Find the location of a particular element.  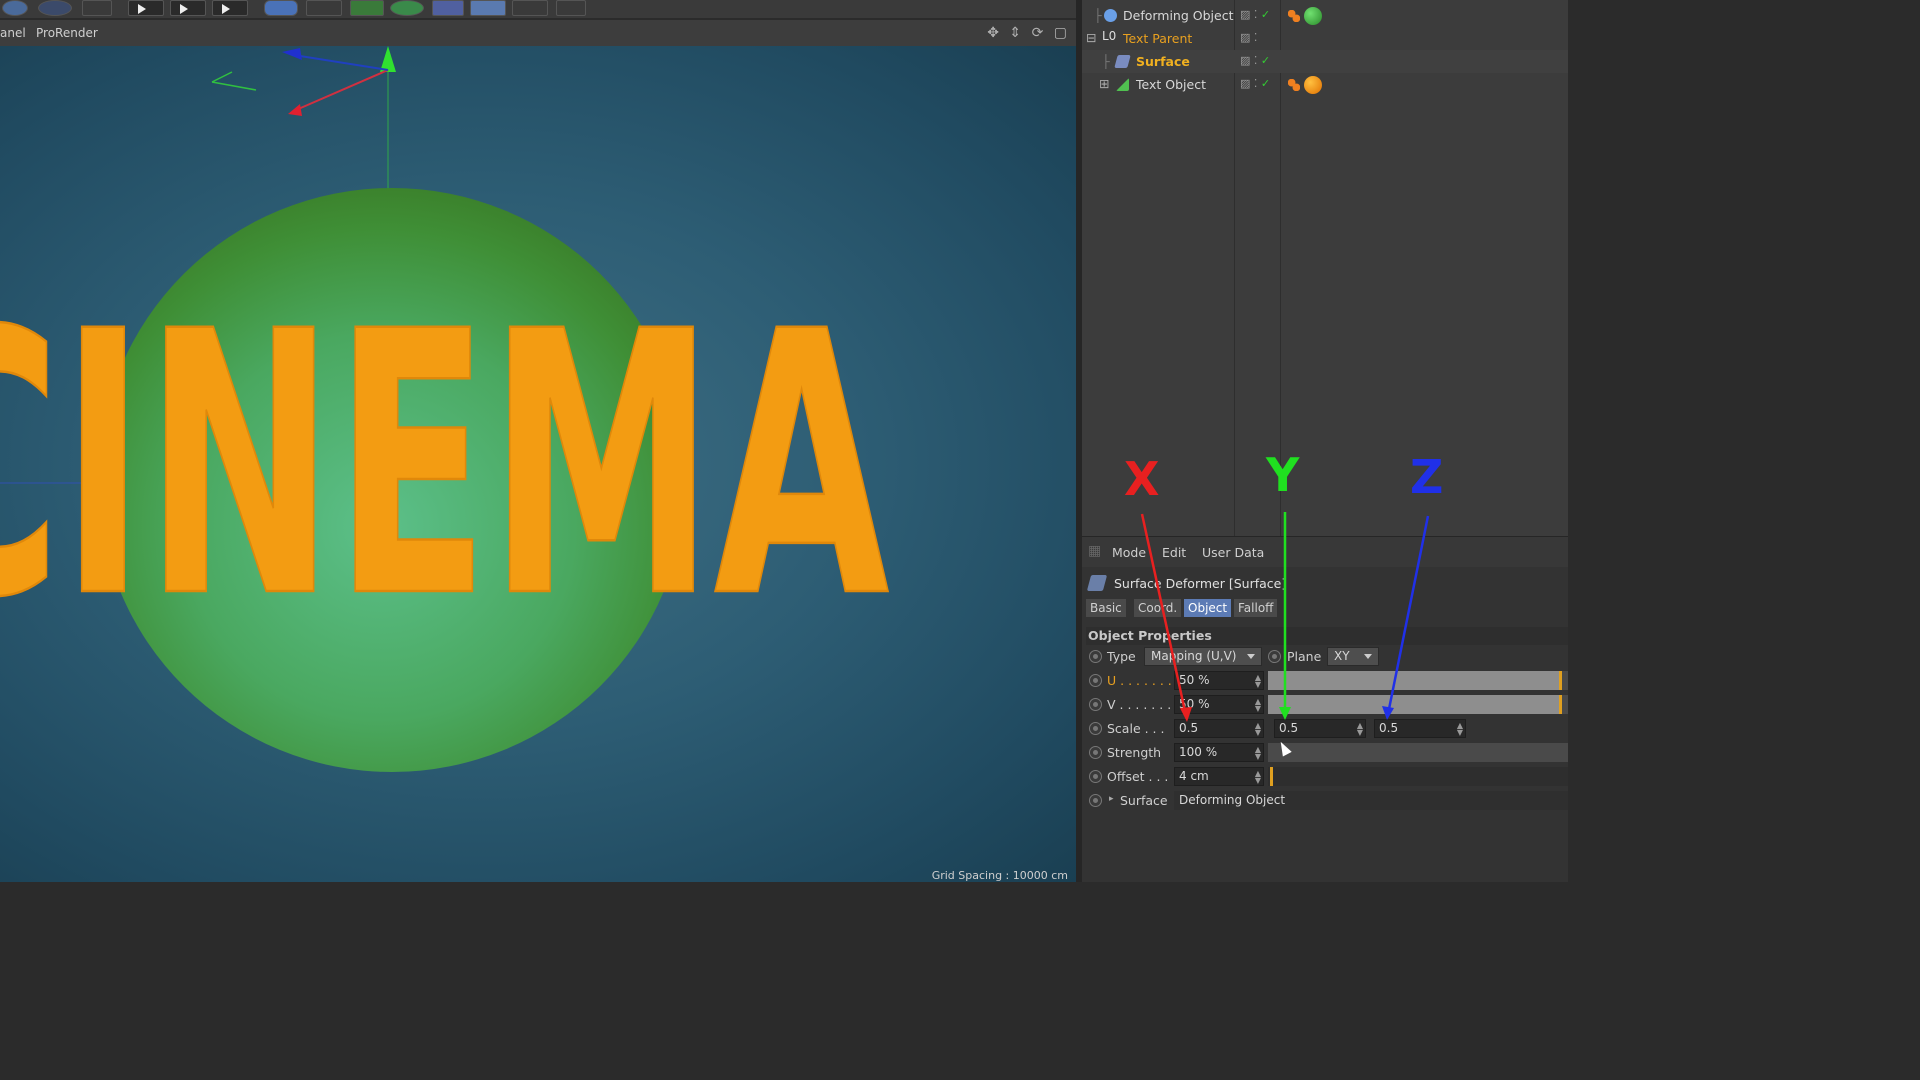

expand-toggle: ⊟ is located at coordinates (1091, 37).